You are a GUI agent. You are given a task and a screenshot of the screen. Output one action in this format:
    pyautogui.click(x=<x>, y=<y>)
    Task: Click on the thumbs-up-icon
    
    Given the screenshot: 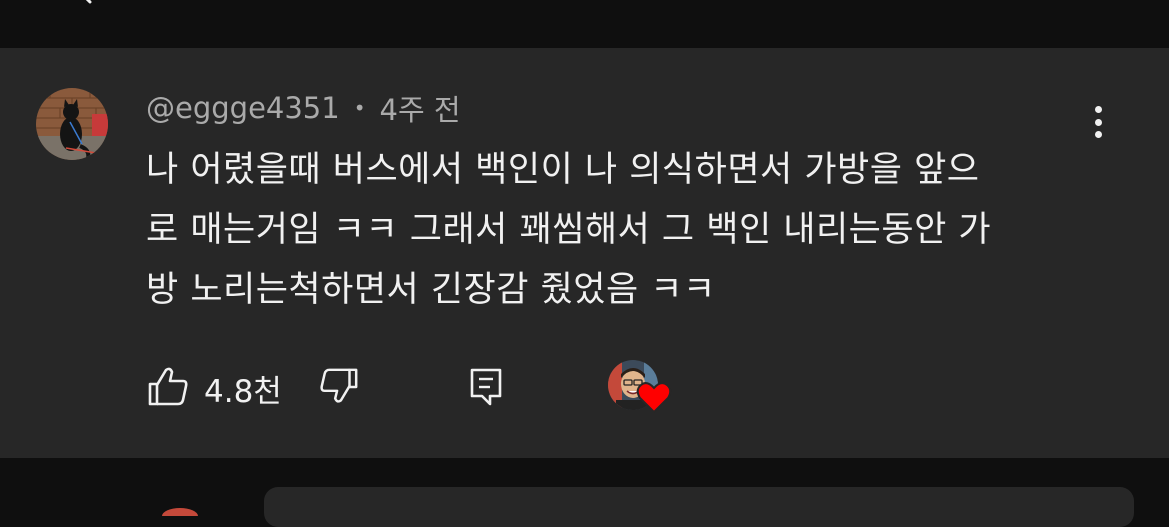 What is the action you would take?
    pyautogui.click(x=168, y=386)
    